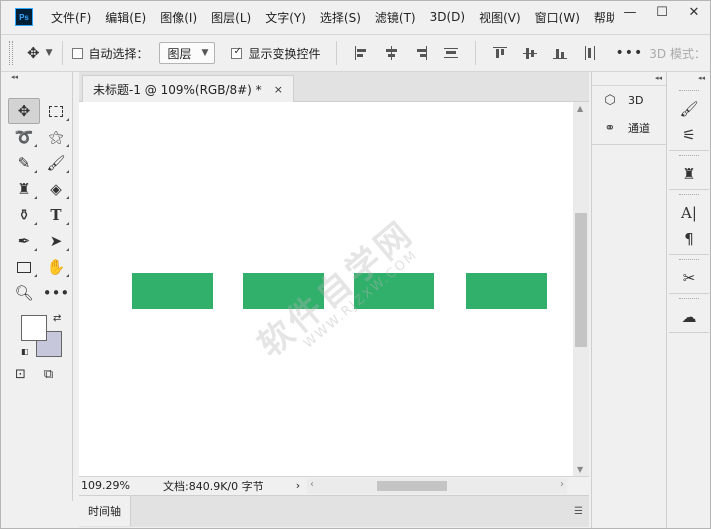 The height and width of the screenshot is (529, 711). I want to click on menu-window: 窗口(W), so click(557, 17).